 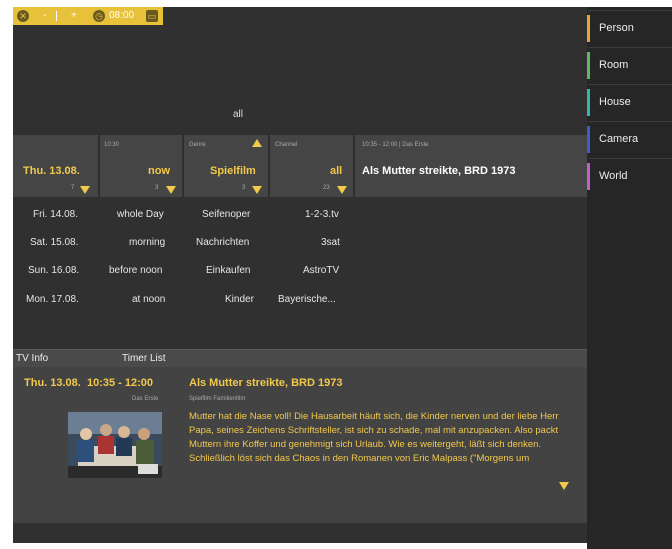 I want to click on channel-header: Channel, so click(x=286, y=145).